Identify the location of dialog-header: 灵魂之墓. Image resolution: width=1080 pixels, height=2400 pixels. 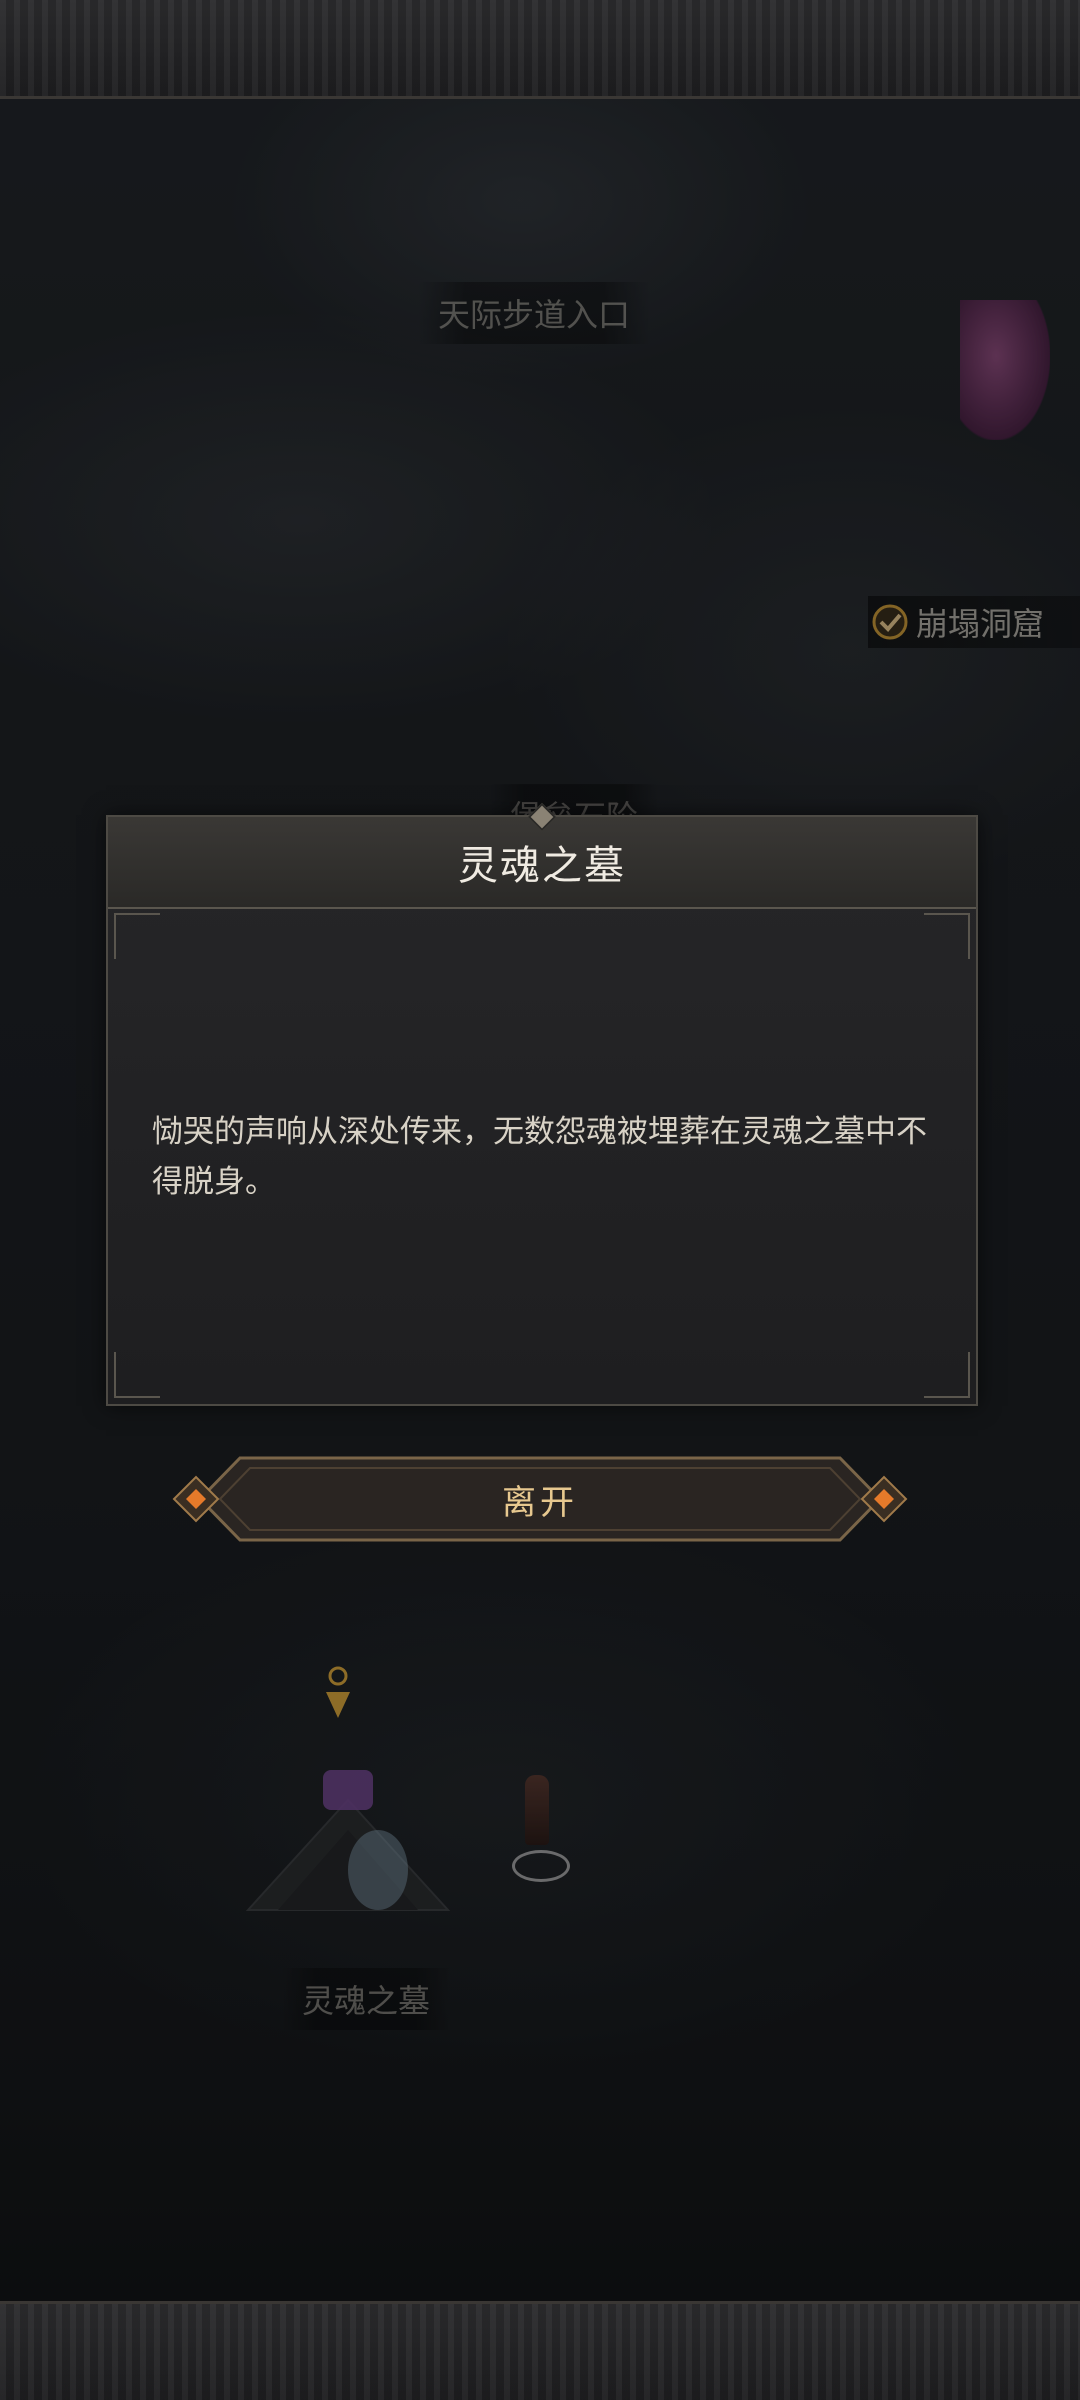
(542, 855).